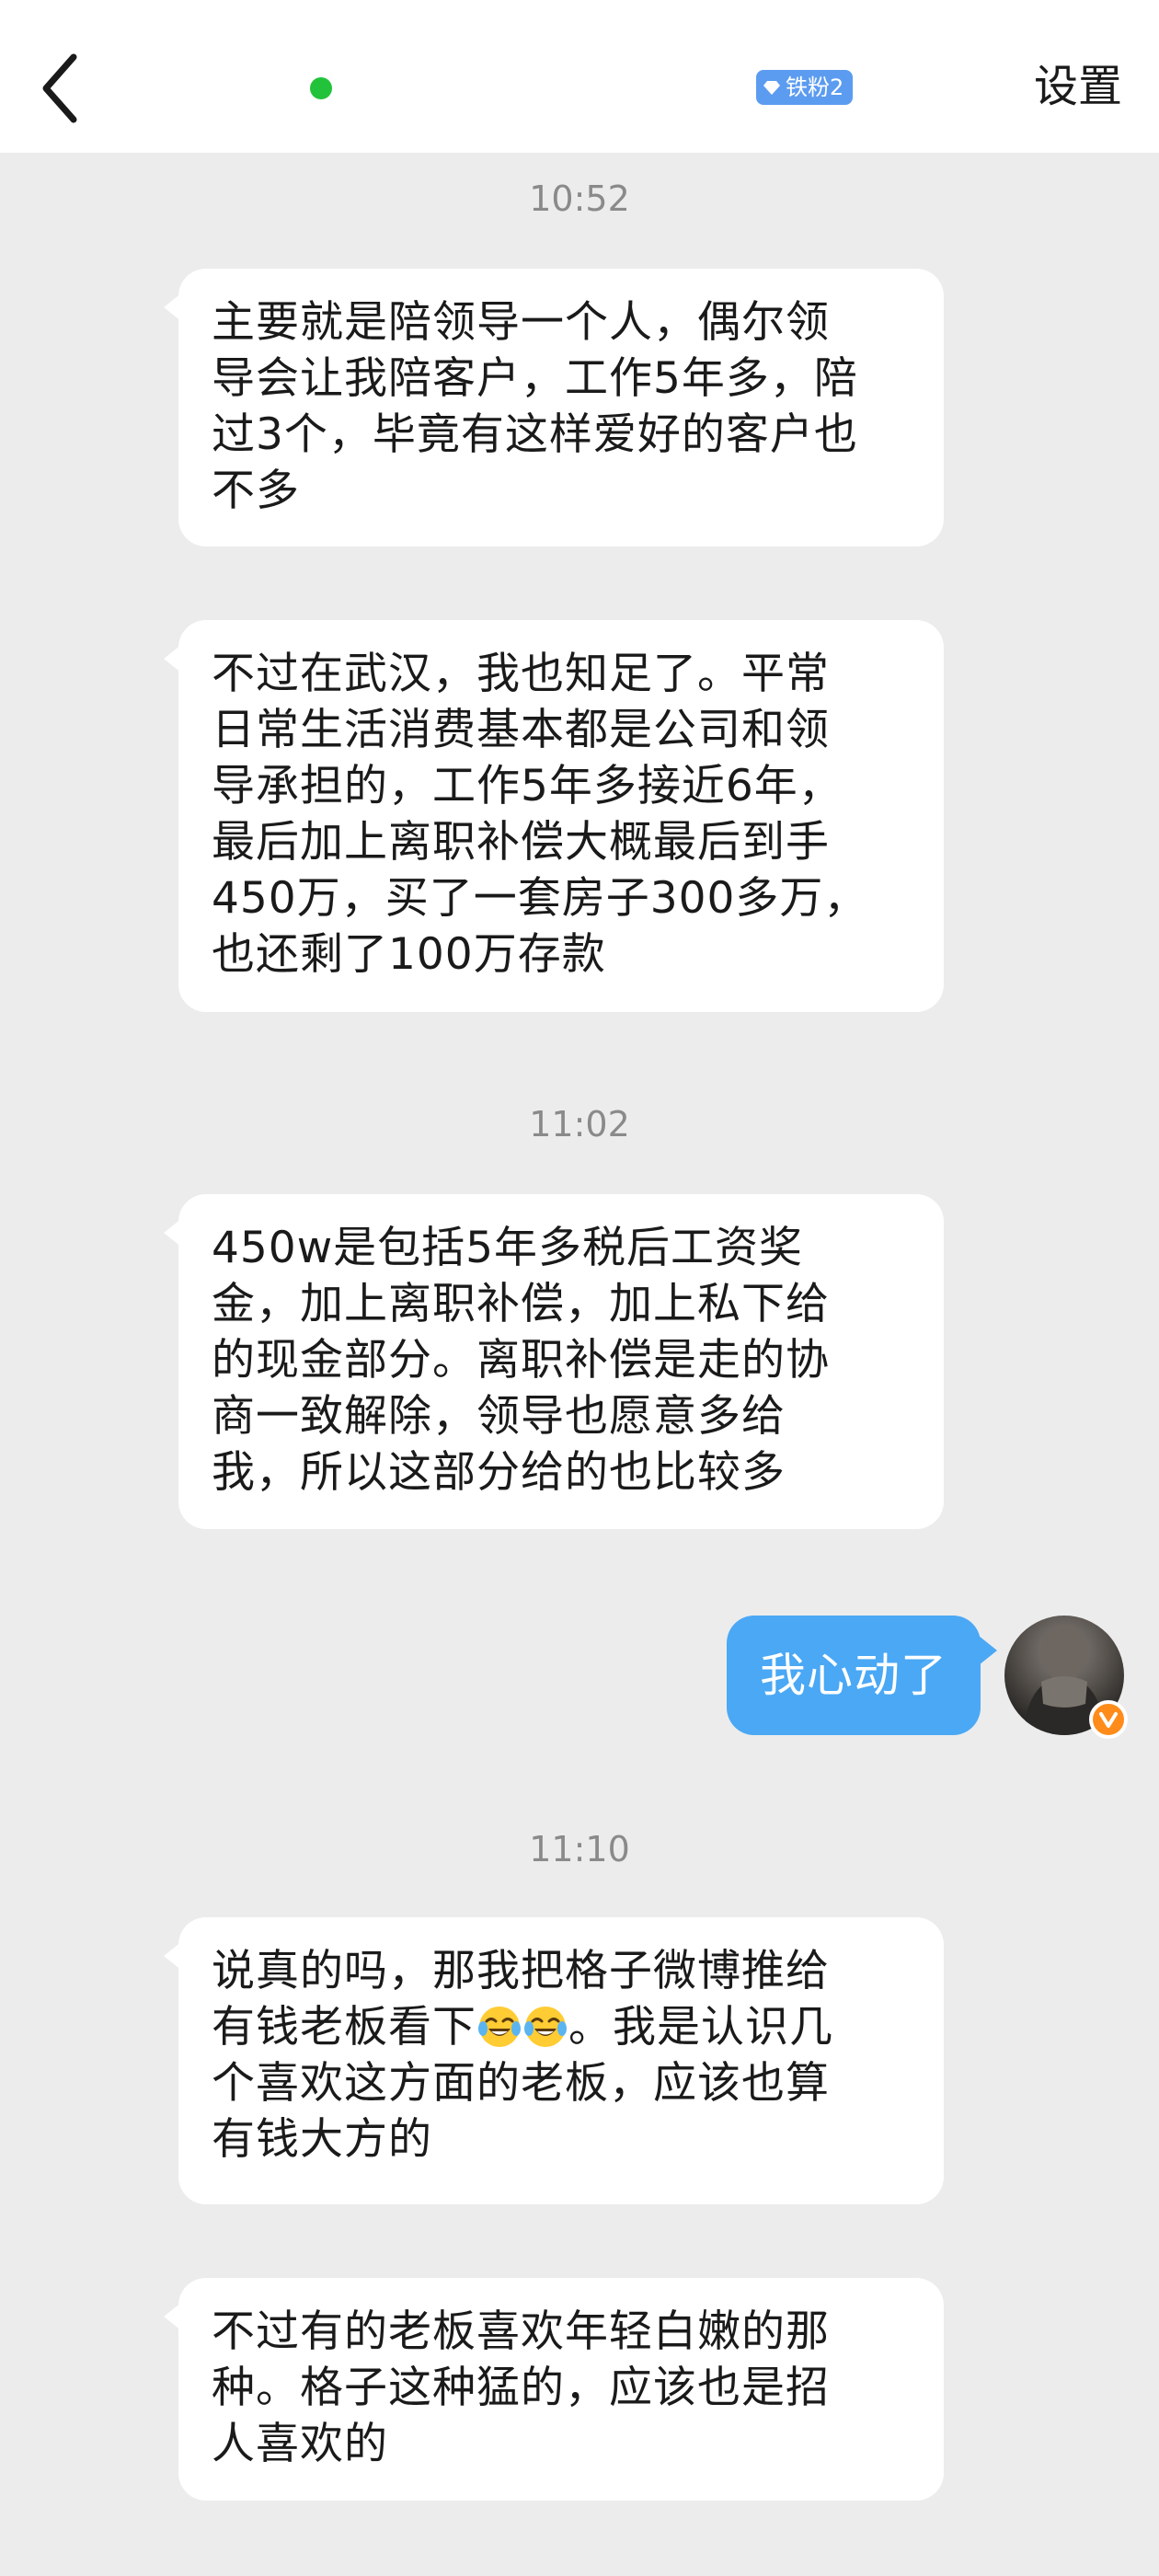  What do you see at coordinates (321, 88) in the screenshot?
I see `online-status-dot` at bounding box center [321, 88].